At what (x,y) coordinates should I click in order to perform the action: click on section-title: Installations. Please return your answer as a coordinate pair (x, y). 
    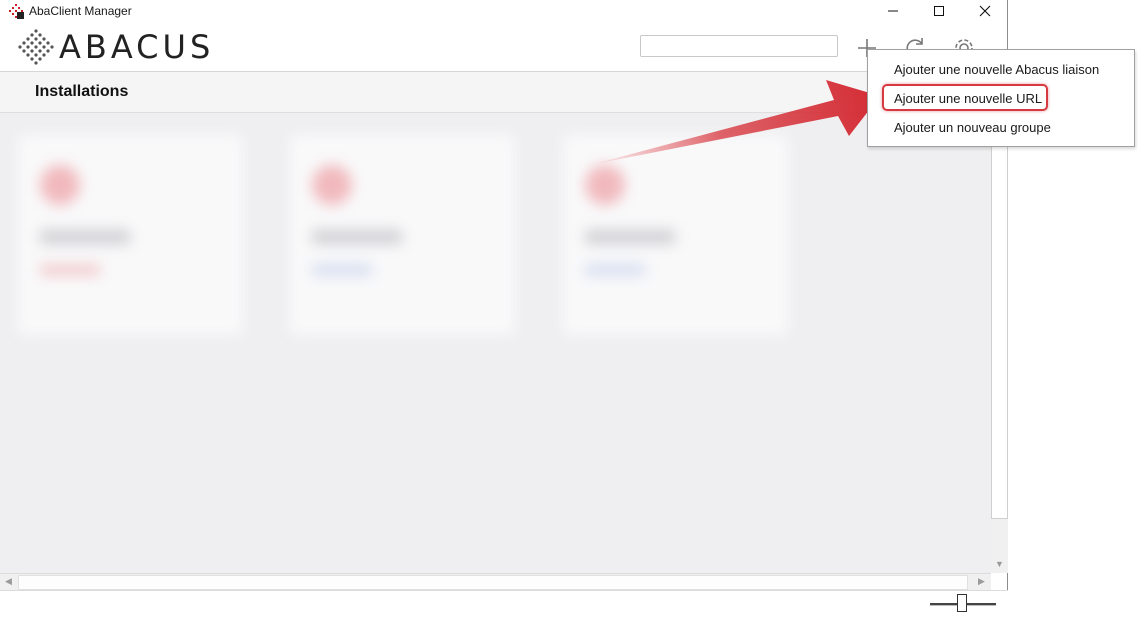
    Looking at the image, I should click on (82, 91).